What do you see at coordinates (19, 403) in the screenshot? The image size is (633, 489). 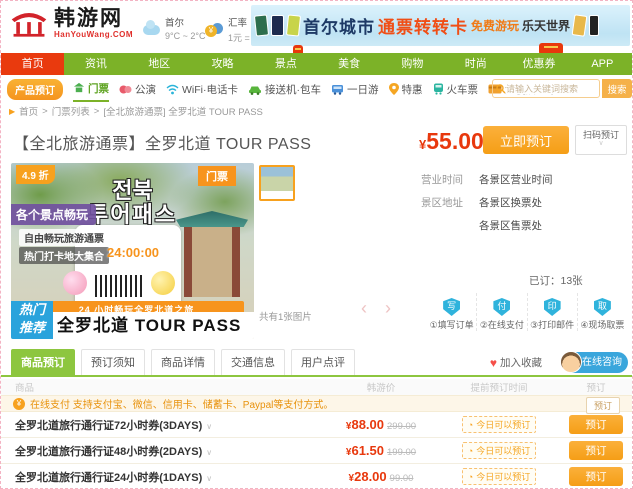 I see `pay-coin-icon: ¥` at bounding box center [19, 403].